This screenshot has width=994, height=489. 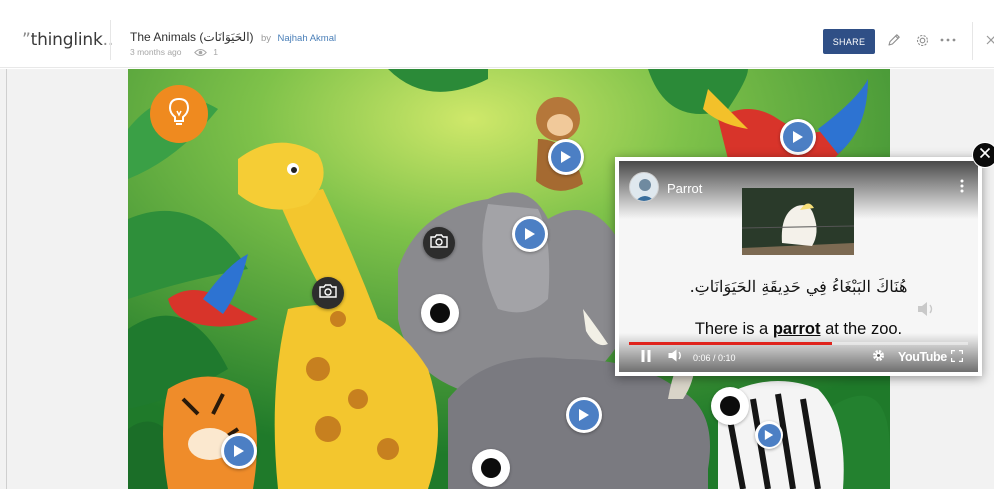 I want to click on video-more-icon, so click(x=962, y=188).